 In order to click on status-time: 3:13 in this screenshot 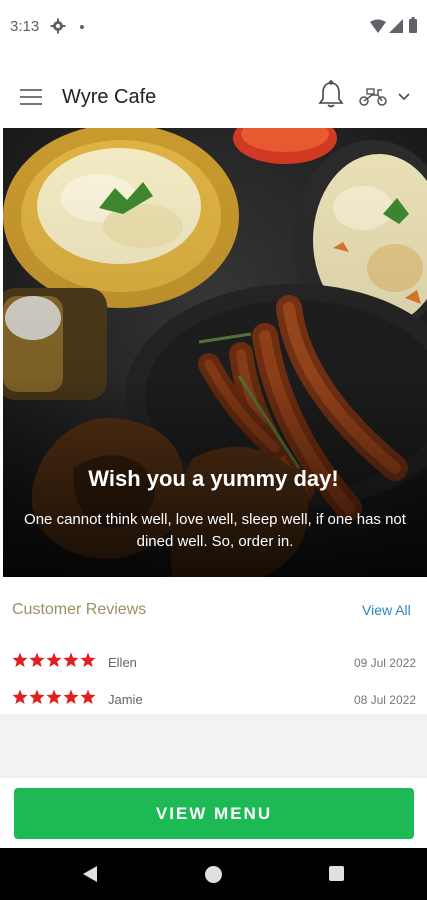, I will do `click(25, 26)`.